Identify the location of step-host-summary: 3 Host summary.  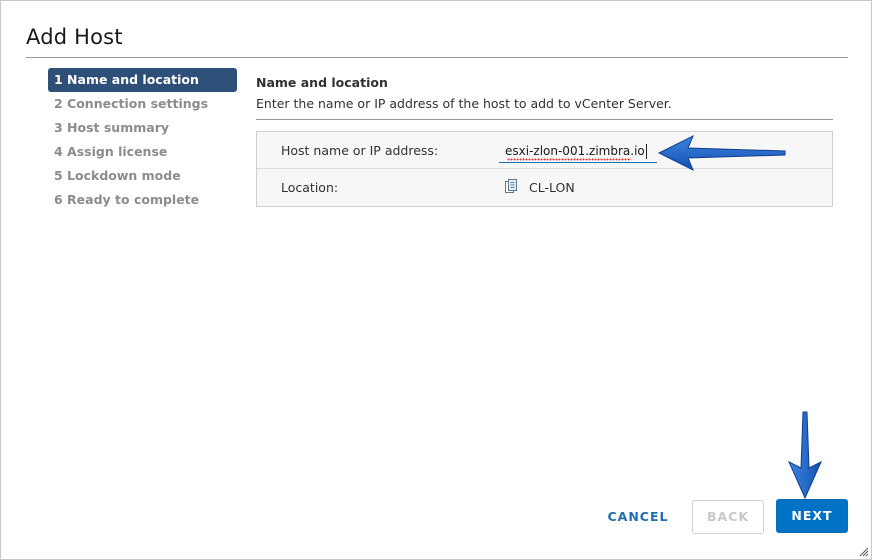
(112, 127).